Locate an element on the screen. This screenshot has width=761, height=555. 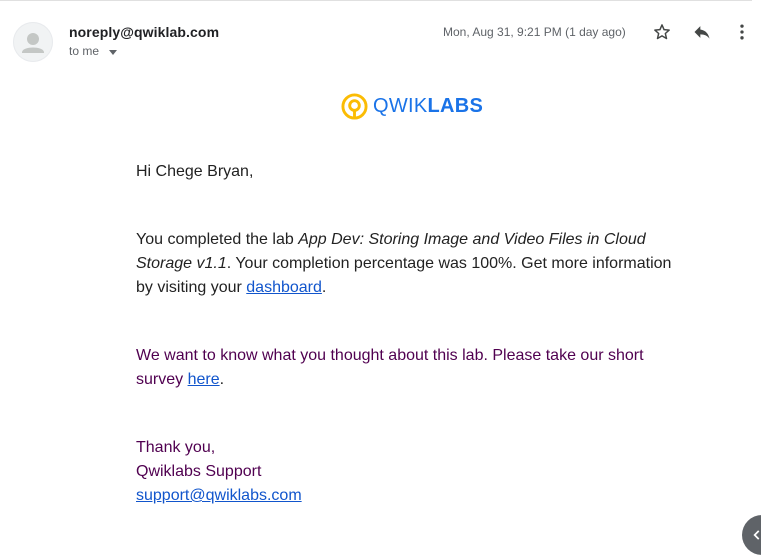
sign-thanks: Thank you, is located at coordinates (176, 447).